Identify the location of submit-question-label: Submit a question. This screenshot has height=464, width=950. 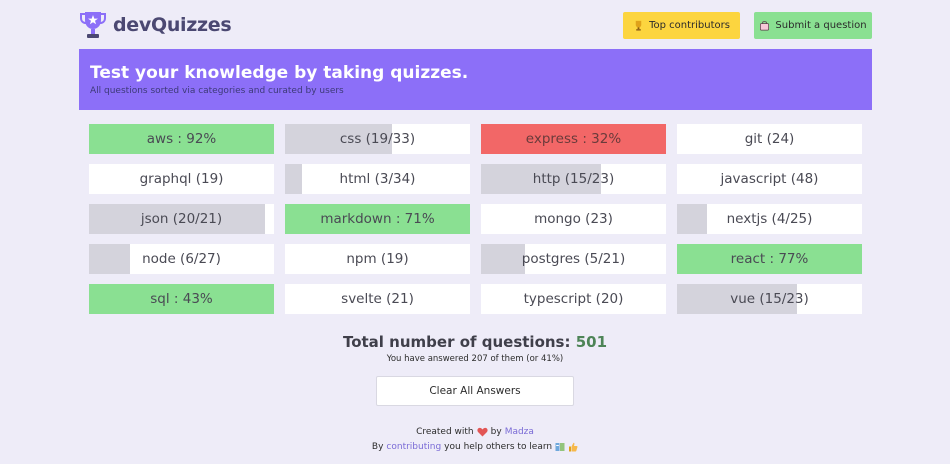
(821, 25).